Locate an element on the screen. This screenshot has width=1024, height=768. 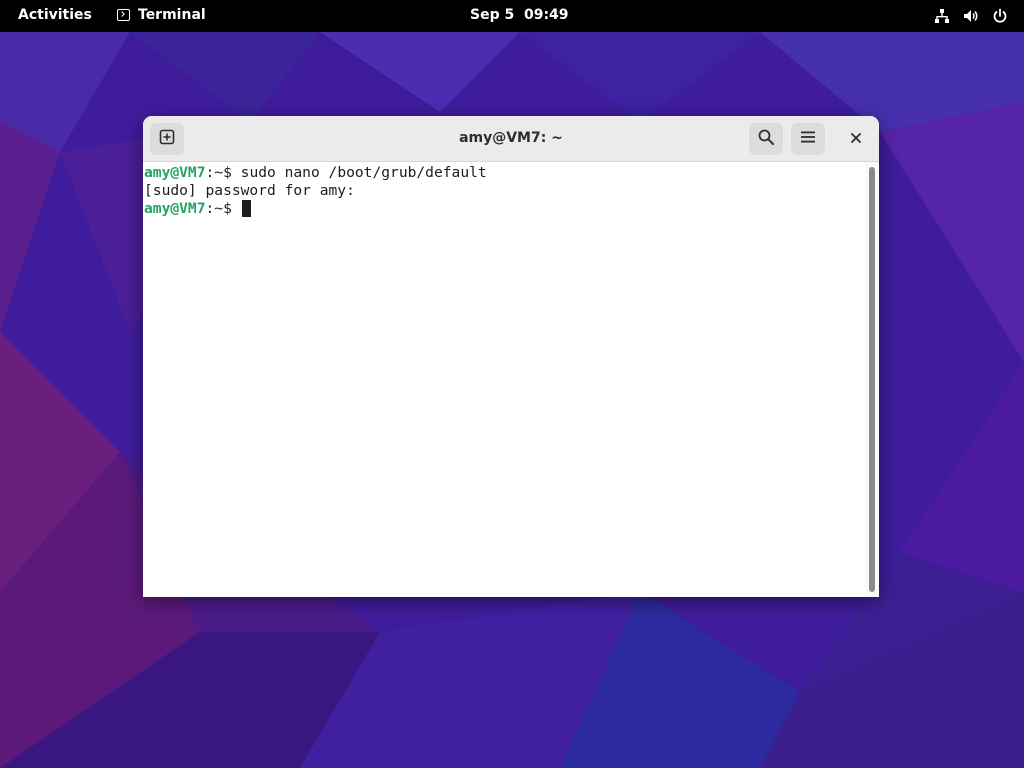
search-button is located at coordinates (766, 139).